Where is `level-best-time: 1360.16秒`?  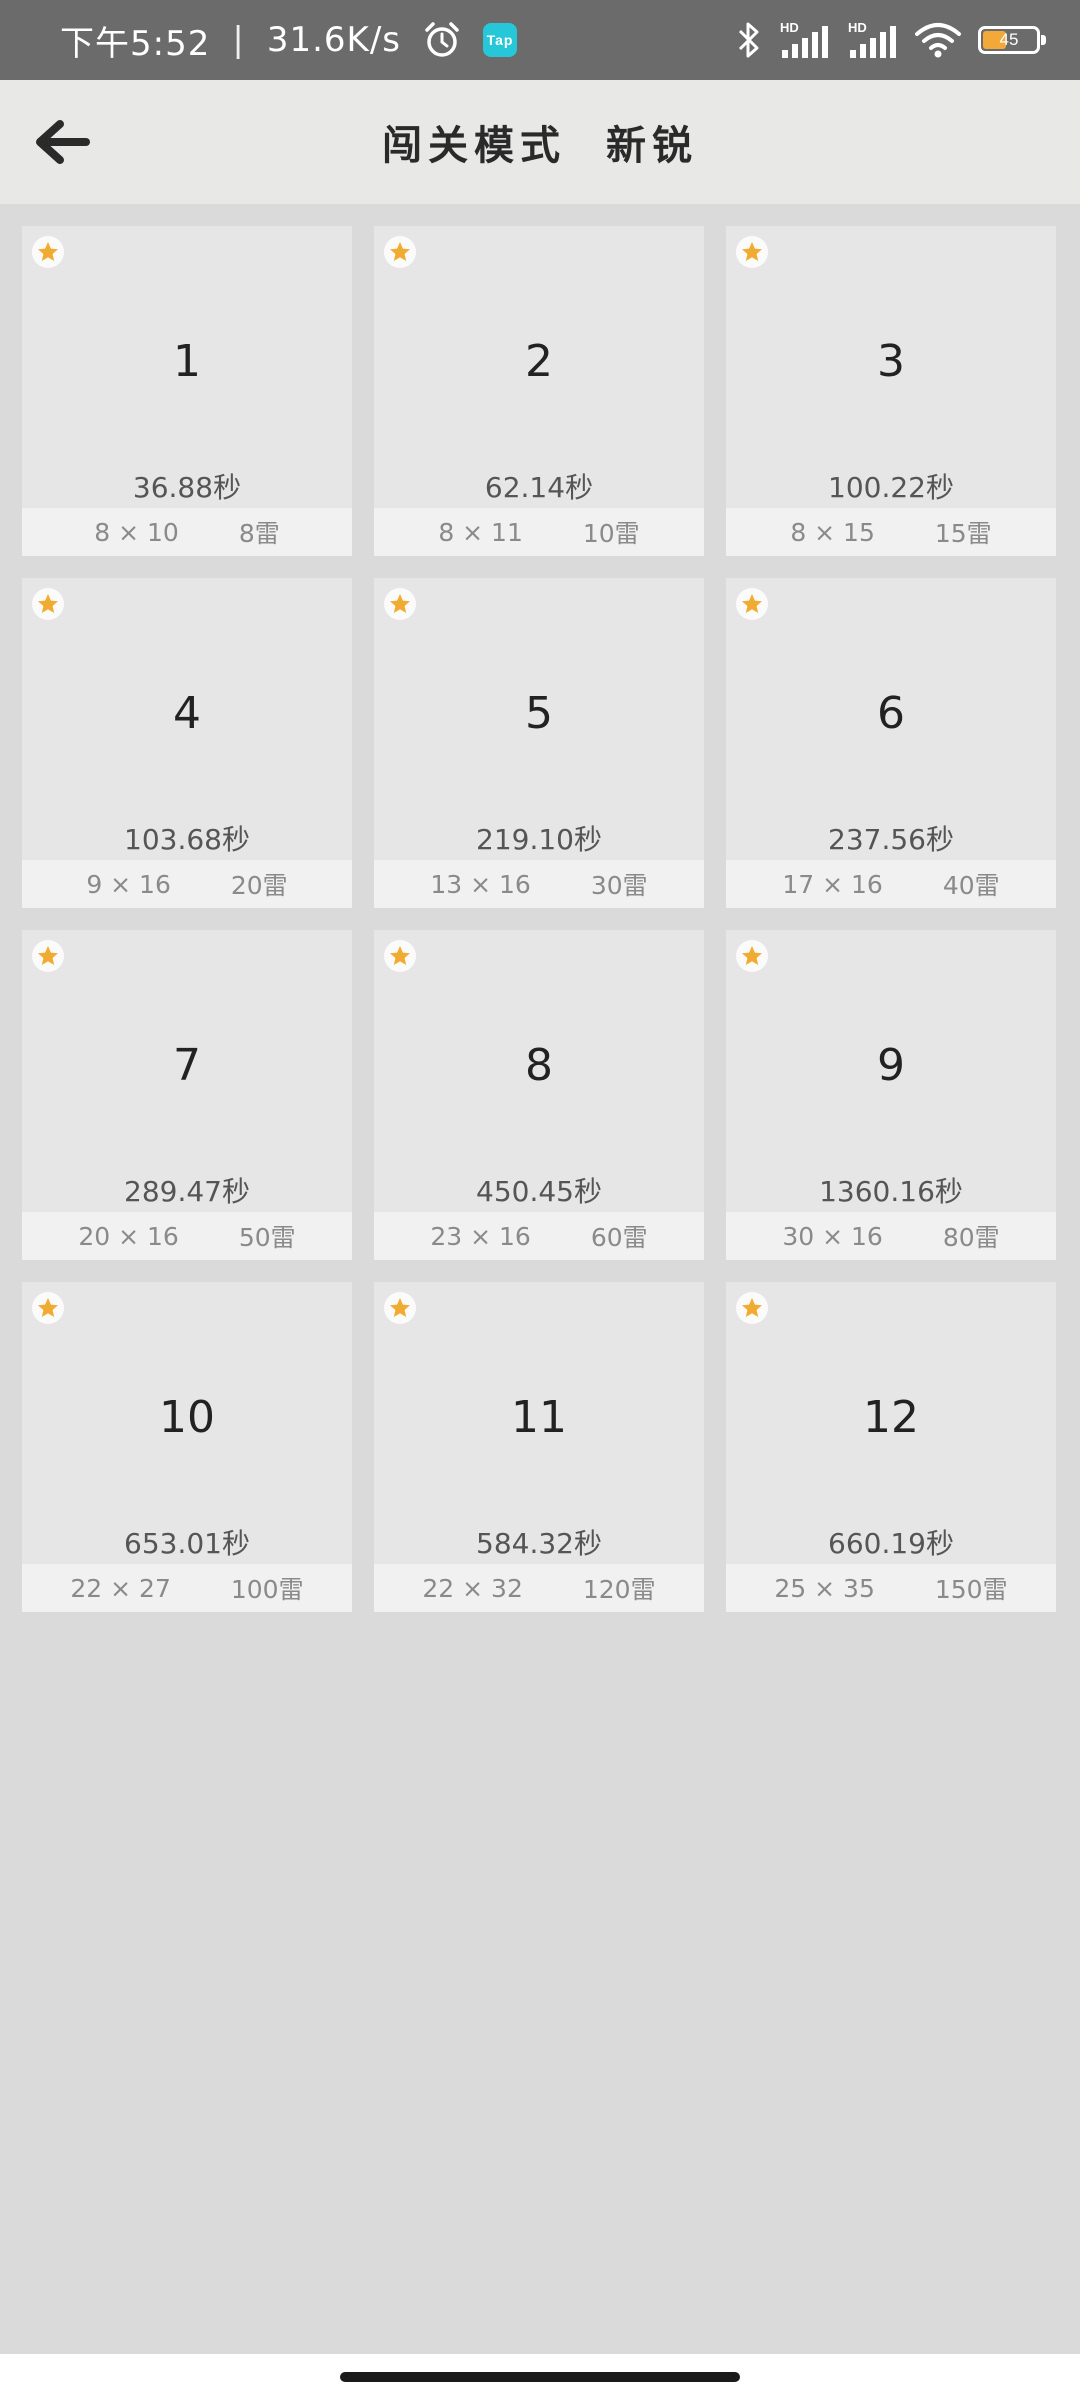 level-best-time: 1360.16秒 is located at coordinates (891, 1191).